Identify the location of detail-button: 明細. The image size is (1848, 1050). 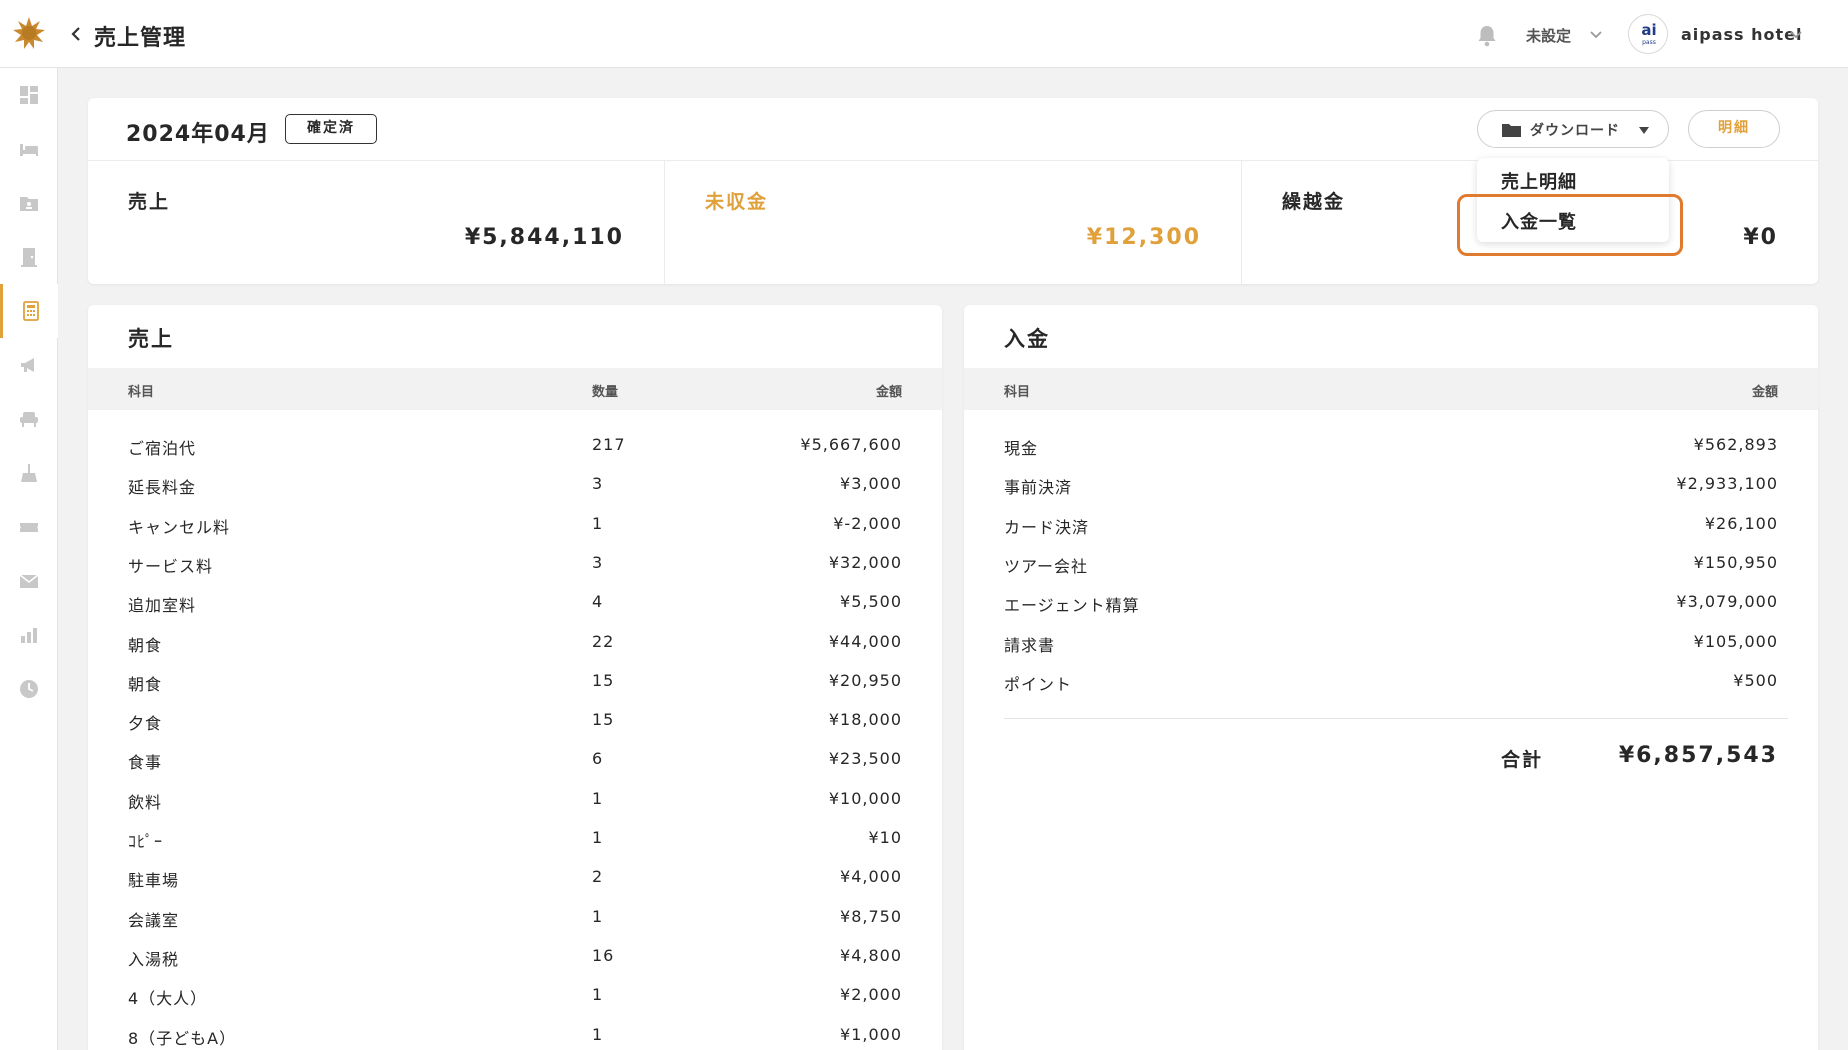
(1734, 129).